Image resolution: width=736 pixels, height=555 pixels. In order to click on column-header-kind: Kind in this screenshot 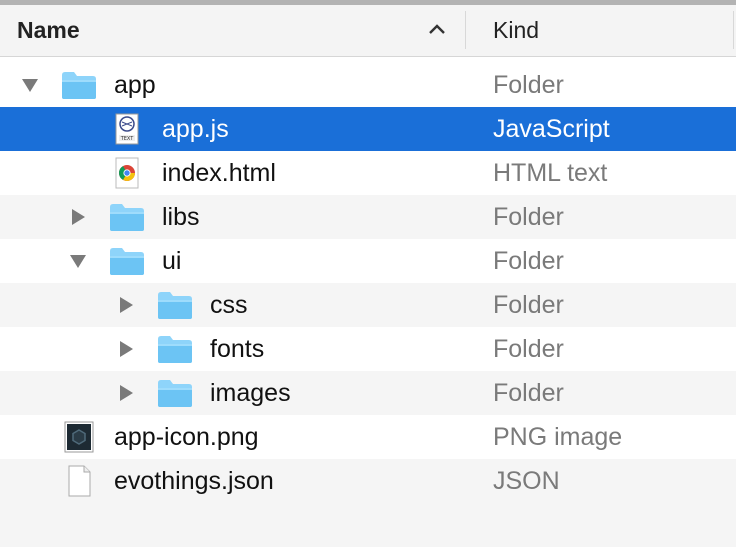, I will do `click(516, 30)`.